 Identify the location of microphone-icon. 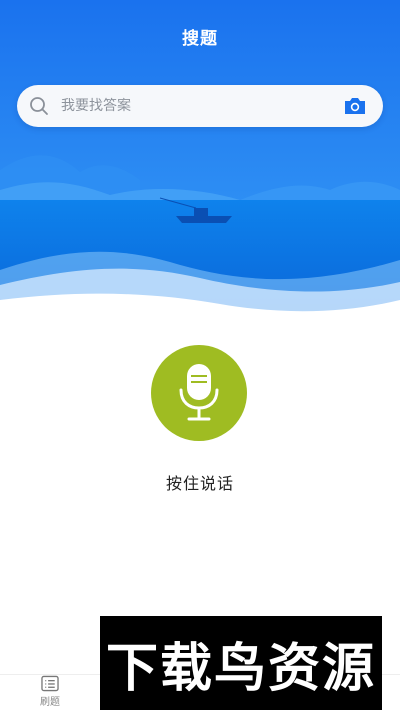
(199, 392).